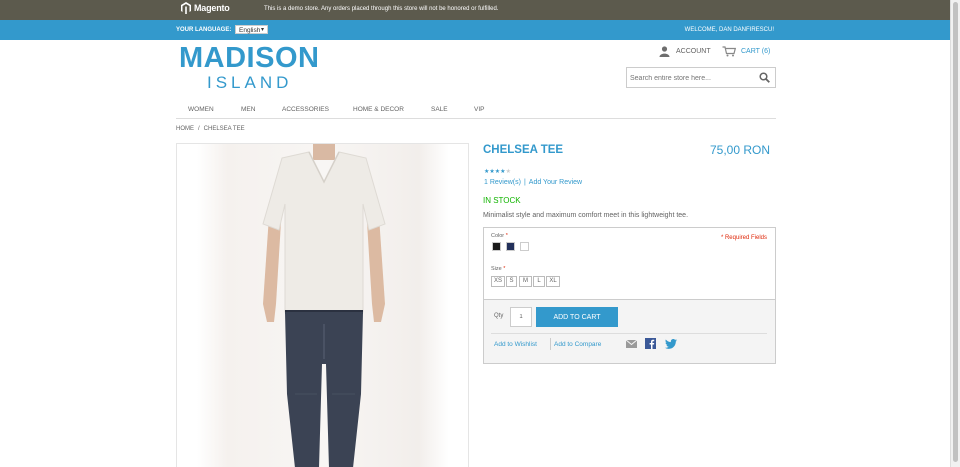 The height and width of the screenshot is (467, 960). I want to click on add-to-wishlist-link: Add to Wishlist, so click(515, 344).